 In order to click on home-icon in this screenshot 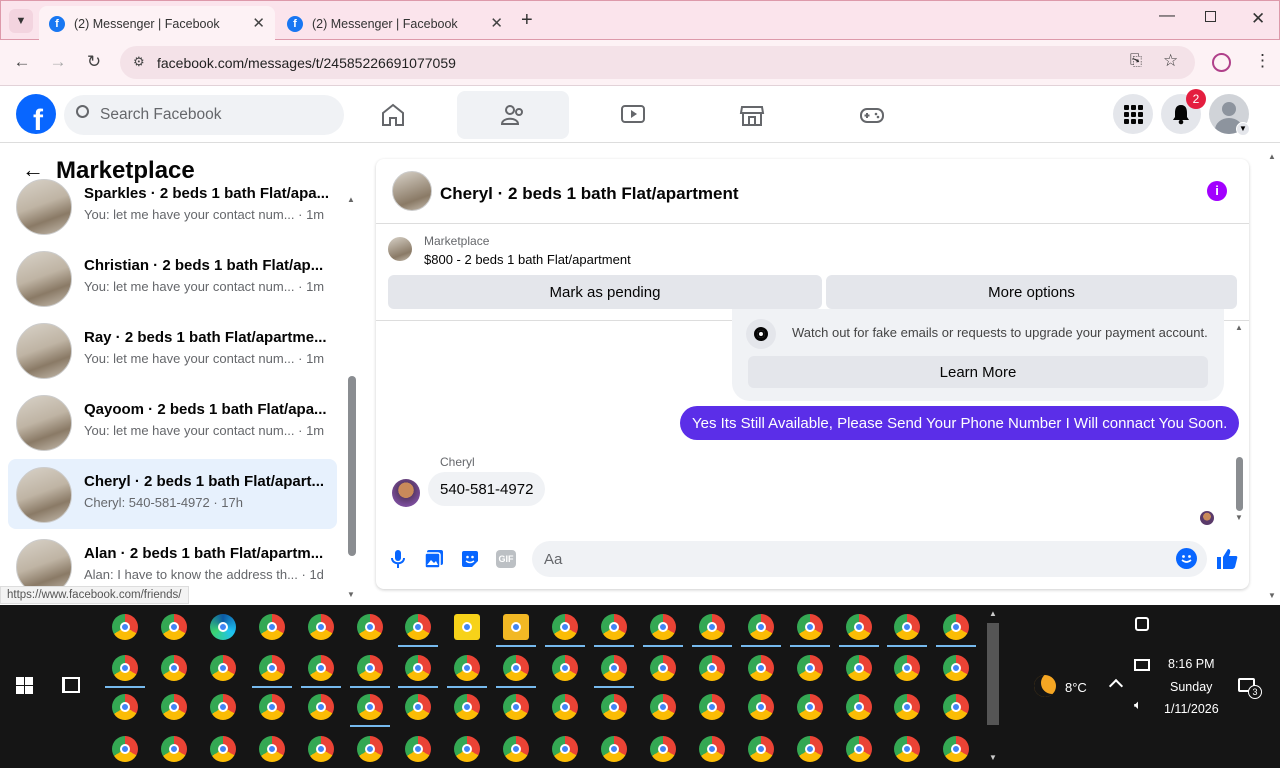, I will do `click(393, 115)`.